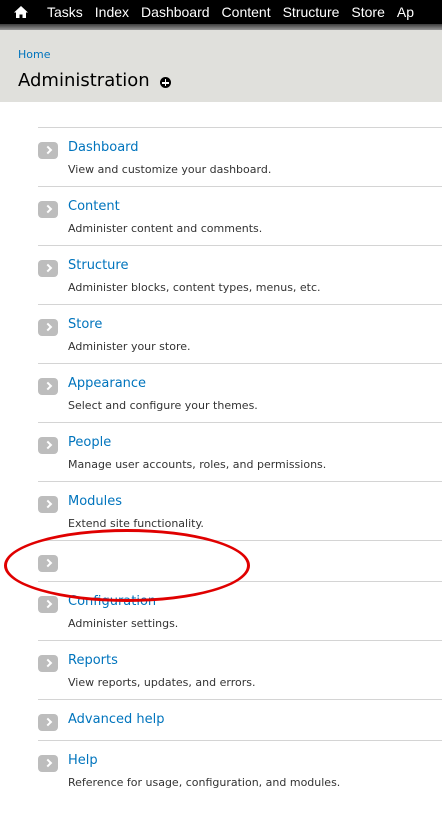 The image size is (442, 828). I want to click on item-link-dashboard: Dashboard, so click(103, 147).